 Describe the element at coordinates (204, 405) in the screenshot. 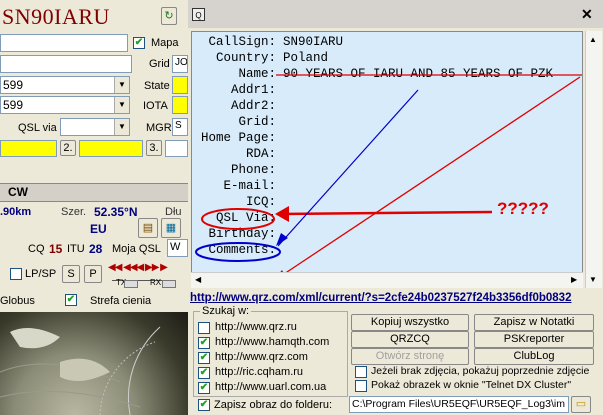

I see `save-image-checkbox: ✔` at that location.